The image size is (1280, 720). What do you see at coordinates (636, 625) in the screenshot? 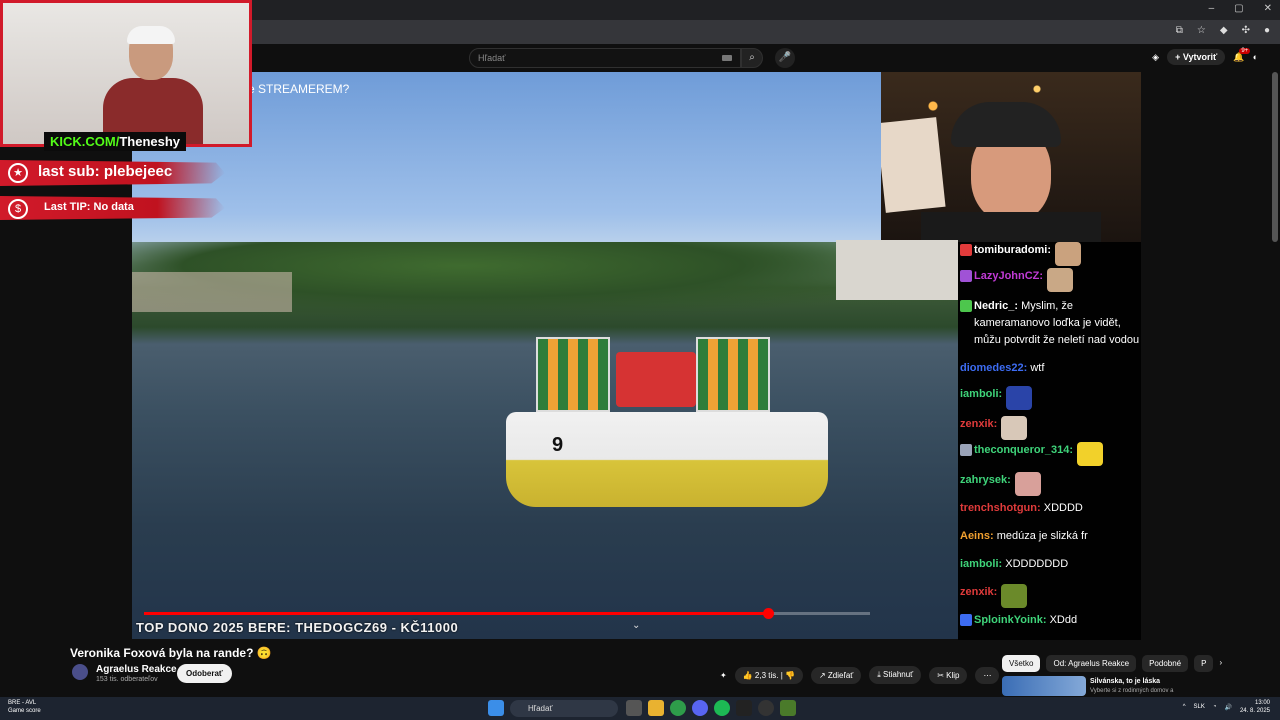
I see `chevron-down-icon: ⌄` at bounding box center [636, 625].